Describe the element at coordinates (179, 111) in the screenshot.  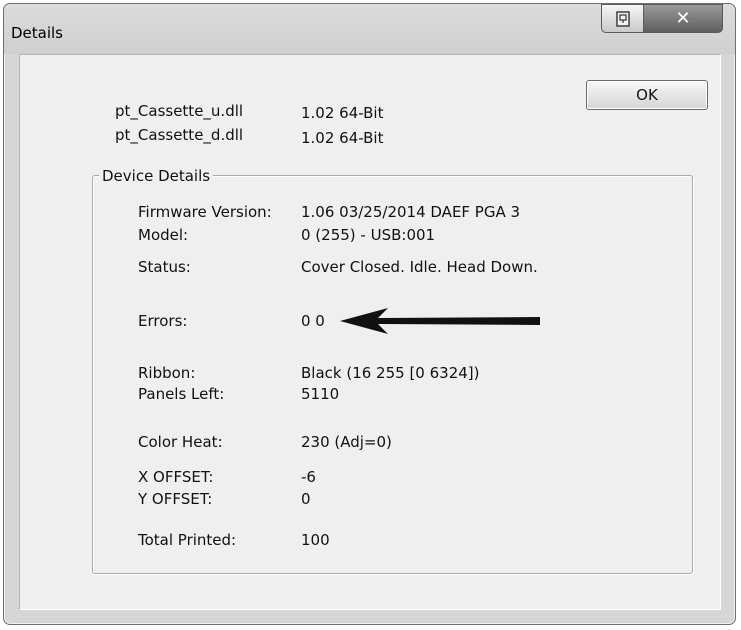
I see `dll-name-u: pt_Cassette_u.dll` at that location.